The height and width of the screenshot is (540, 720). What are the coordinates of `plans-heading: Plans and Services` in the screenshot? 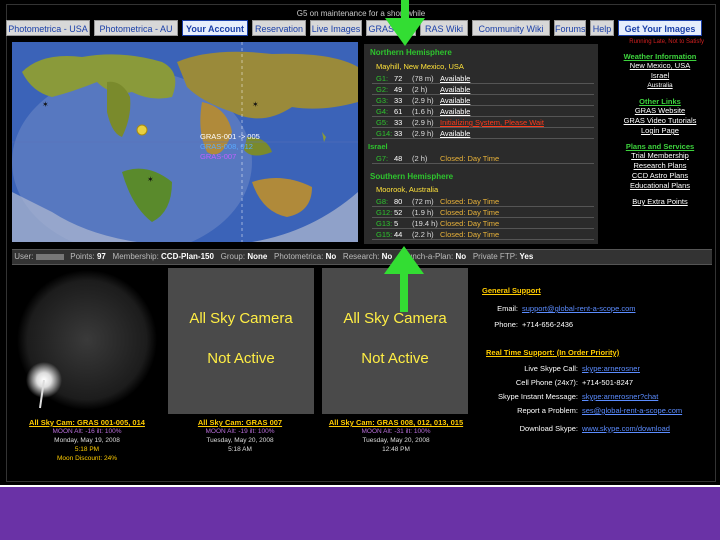 It's located at (660, 146).